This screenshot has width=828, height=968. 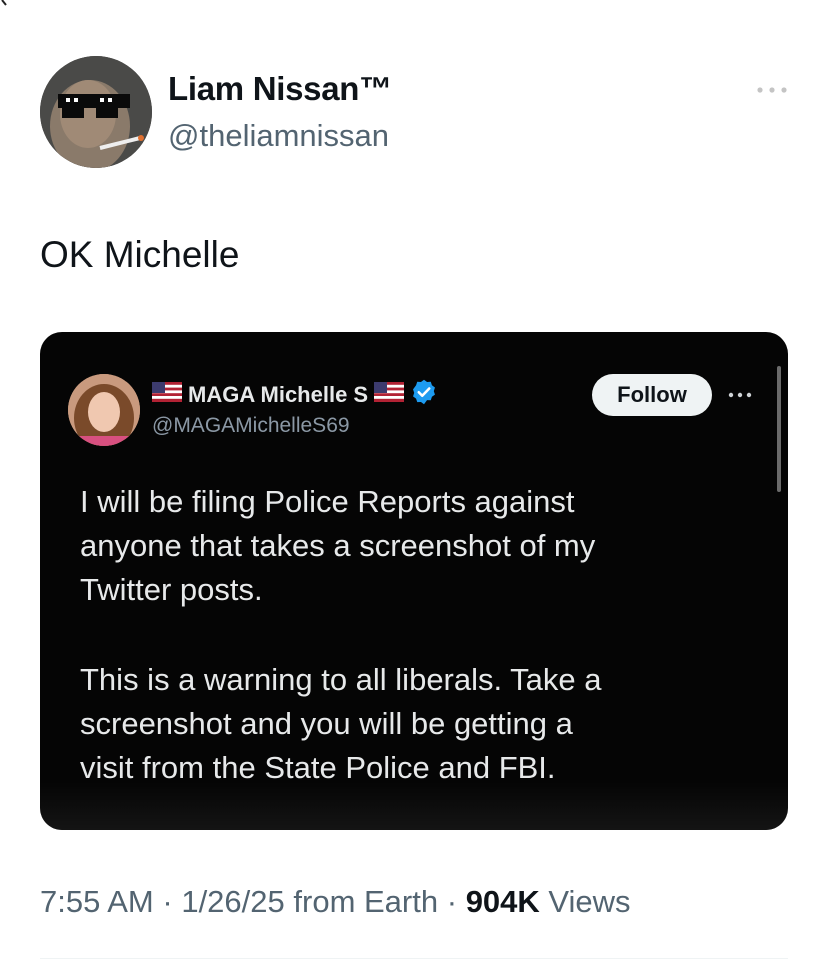 I want to click on embedded-name-row: MAGA Michelle S, so click(x=295, y=394).